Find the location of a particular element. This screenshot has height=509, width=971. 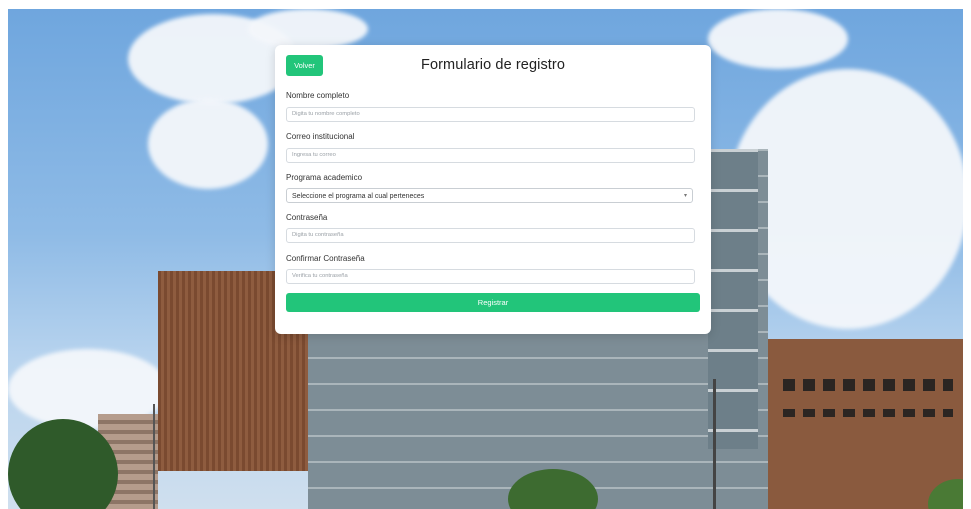

full-name-label: Nombre completo is located at coordinates (318, 95).